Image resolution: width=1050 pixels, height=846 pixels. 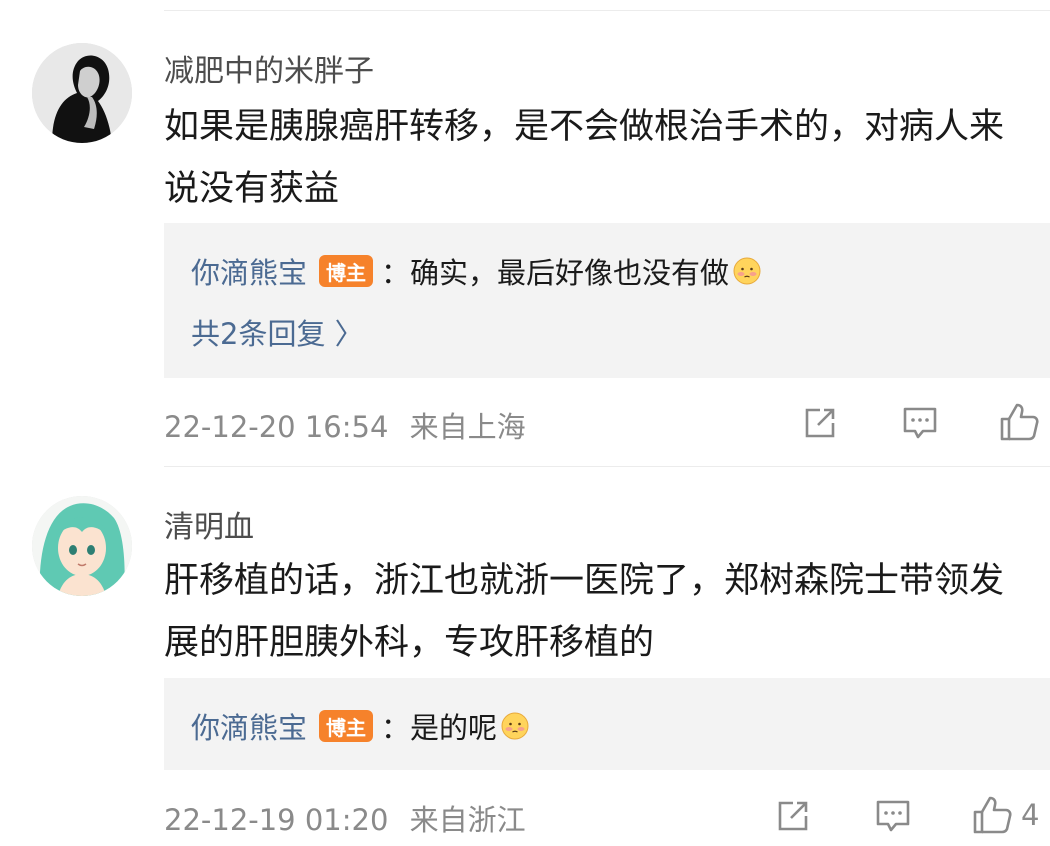 What do you see at coordinates (555, 273) in the screenshot?
I see `reply-text: ：确实，最后好像也没有做` at bounding box center [555, 273].